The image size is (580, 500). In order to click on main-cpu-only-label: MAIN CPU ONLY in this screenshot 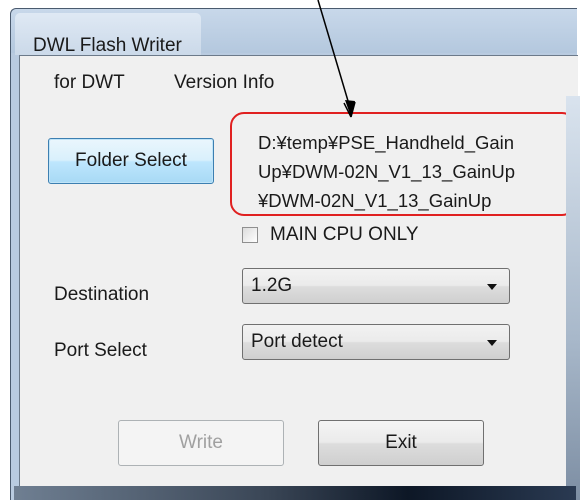, I will do `click(344, 235)`.